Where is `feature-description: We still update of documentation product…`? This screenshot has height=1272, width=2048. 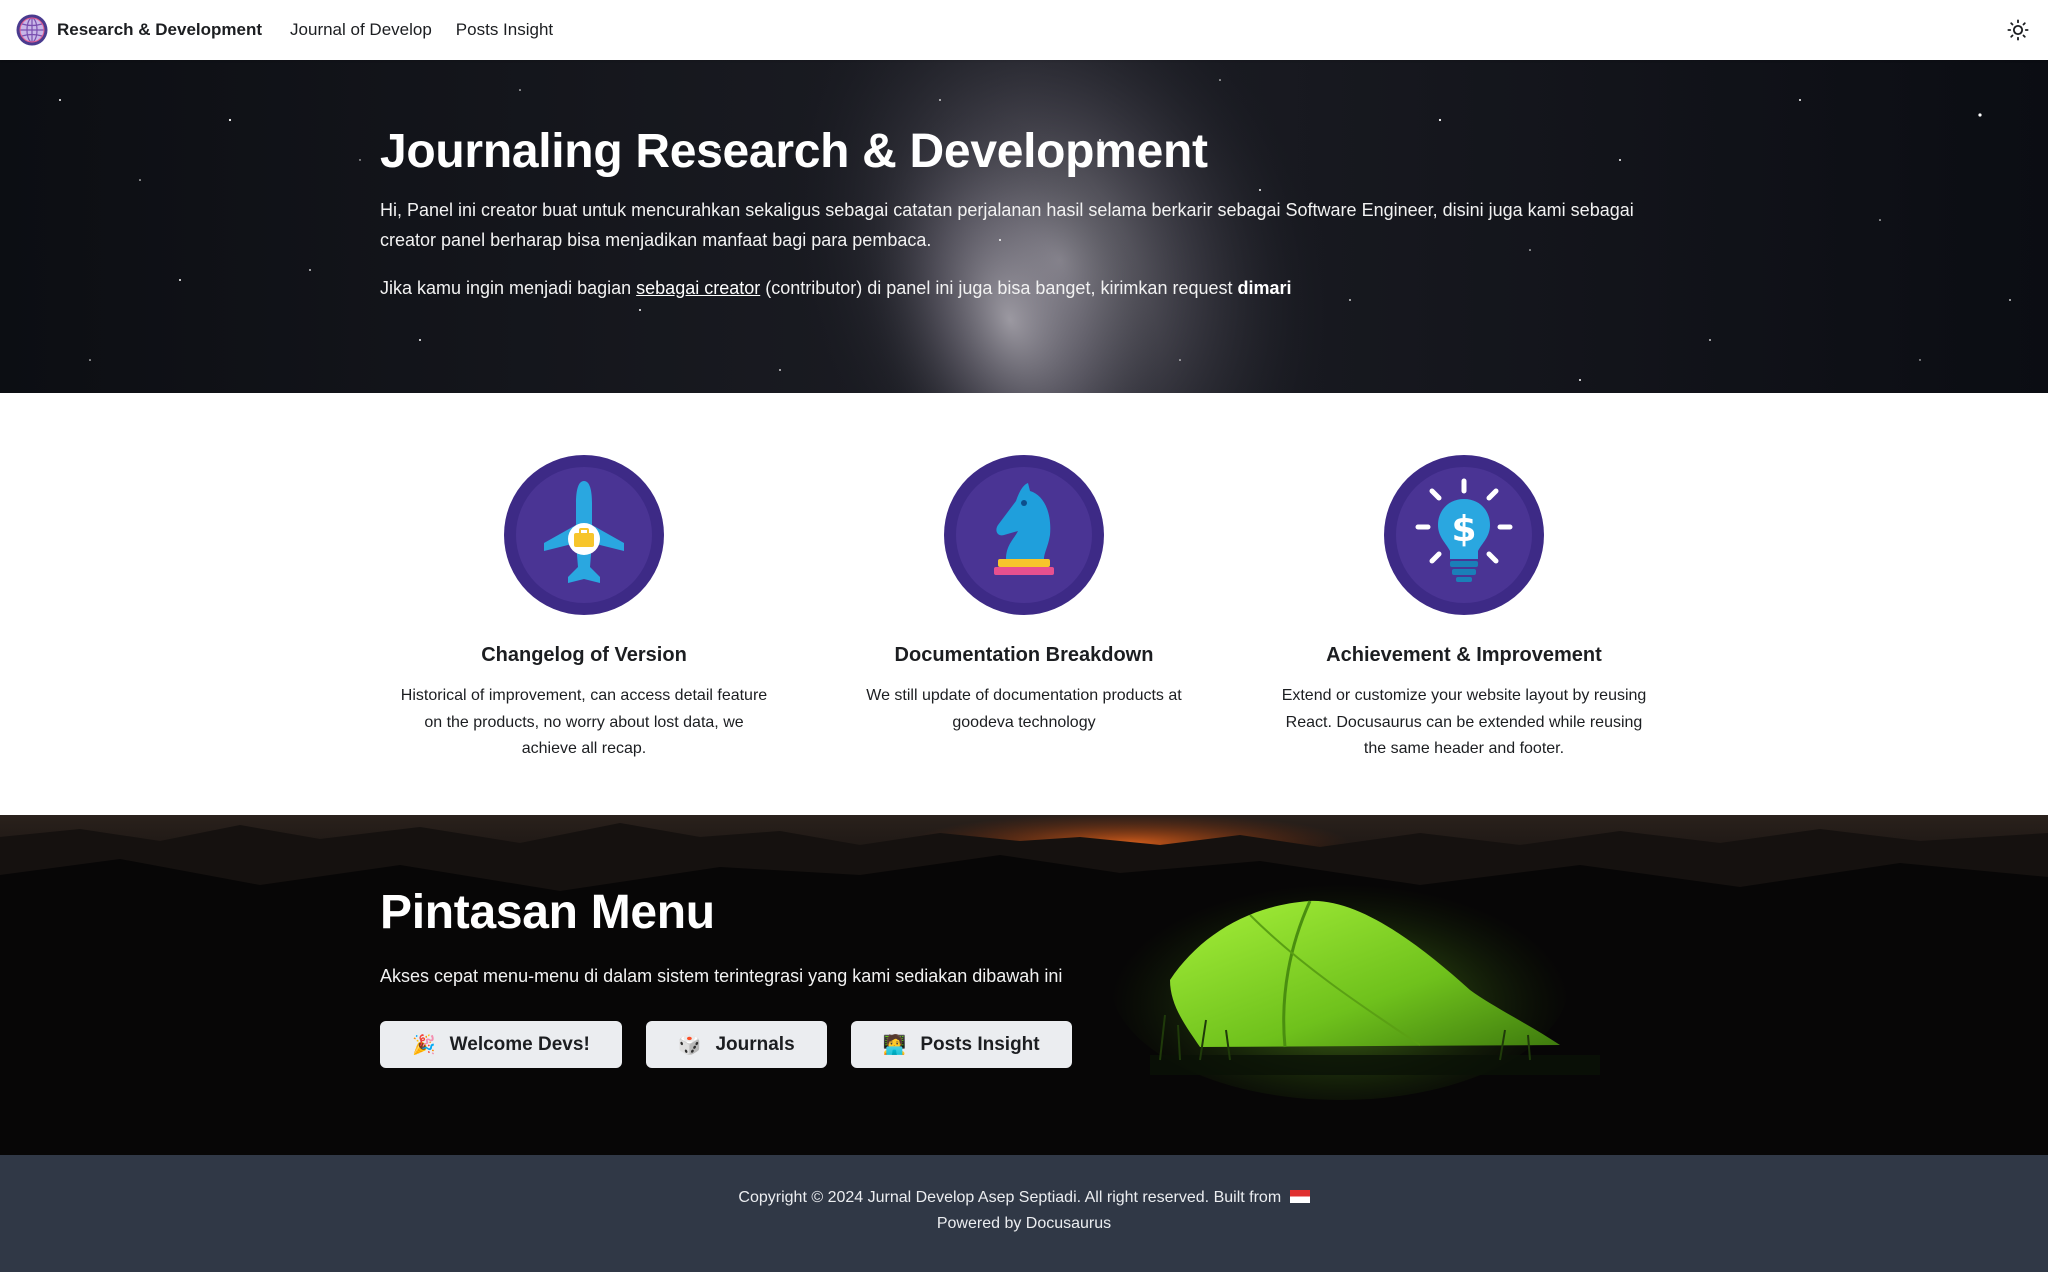 feature-description: We still update of documentation product… is located at coordinates (1024, 709).